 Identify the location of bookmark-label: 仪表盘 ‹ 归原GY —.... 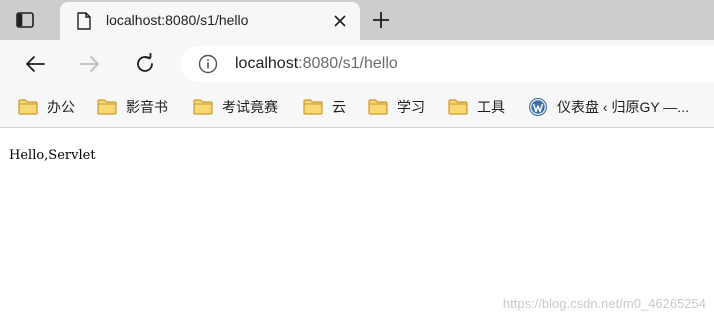
(623, 107).